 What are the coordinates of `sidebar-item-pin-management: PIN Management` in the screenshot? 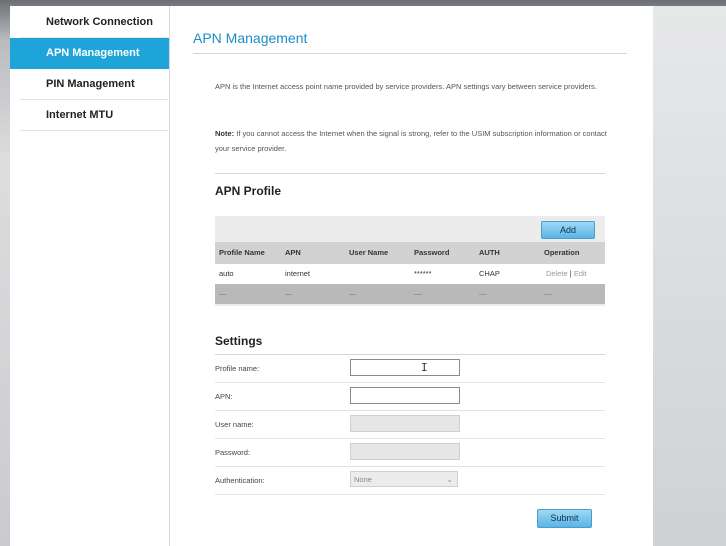 It's located at (94, 84).